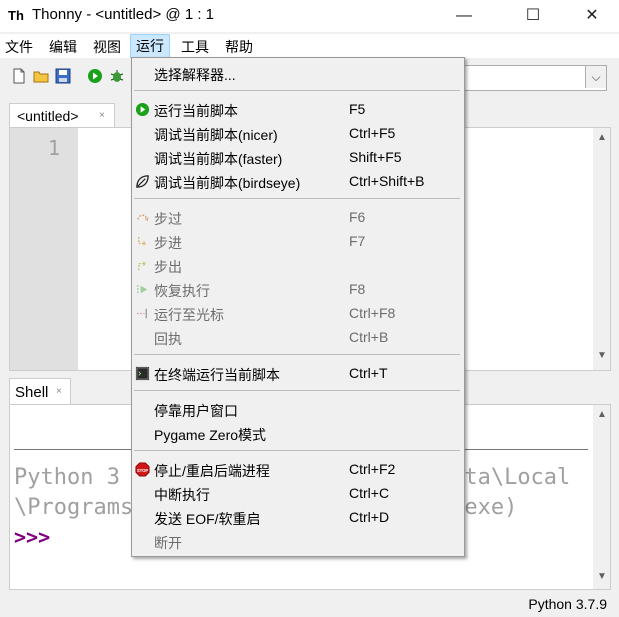 The image size is (619, 617). What do you see at coordinates (357, 109) in the screenshot?
I see `menu-item-shortcut: F5` at bounding box center [357, 109].